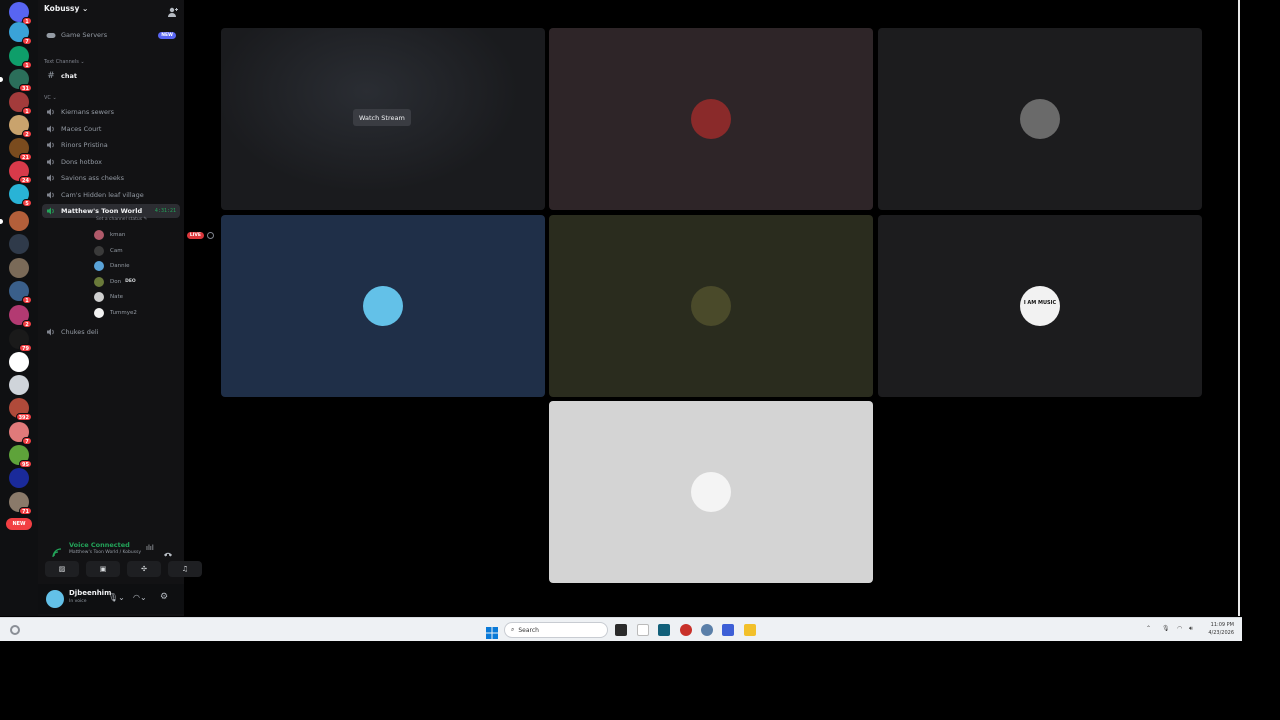  I want to click on voice-channel-item: Cam's Hidden leaf village, so click(111, 195).